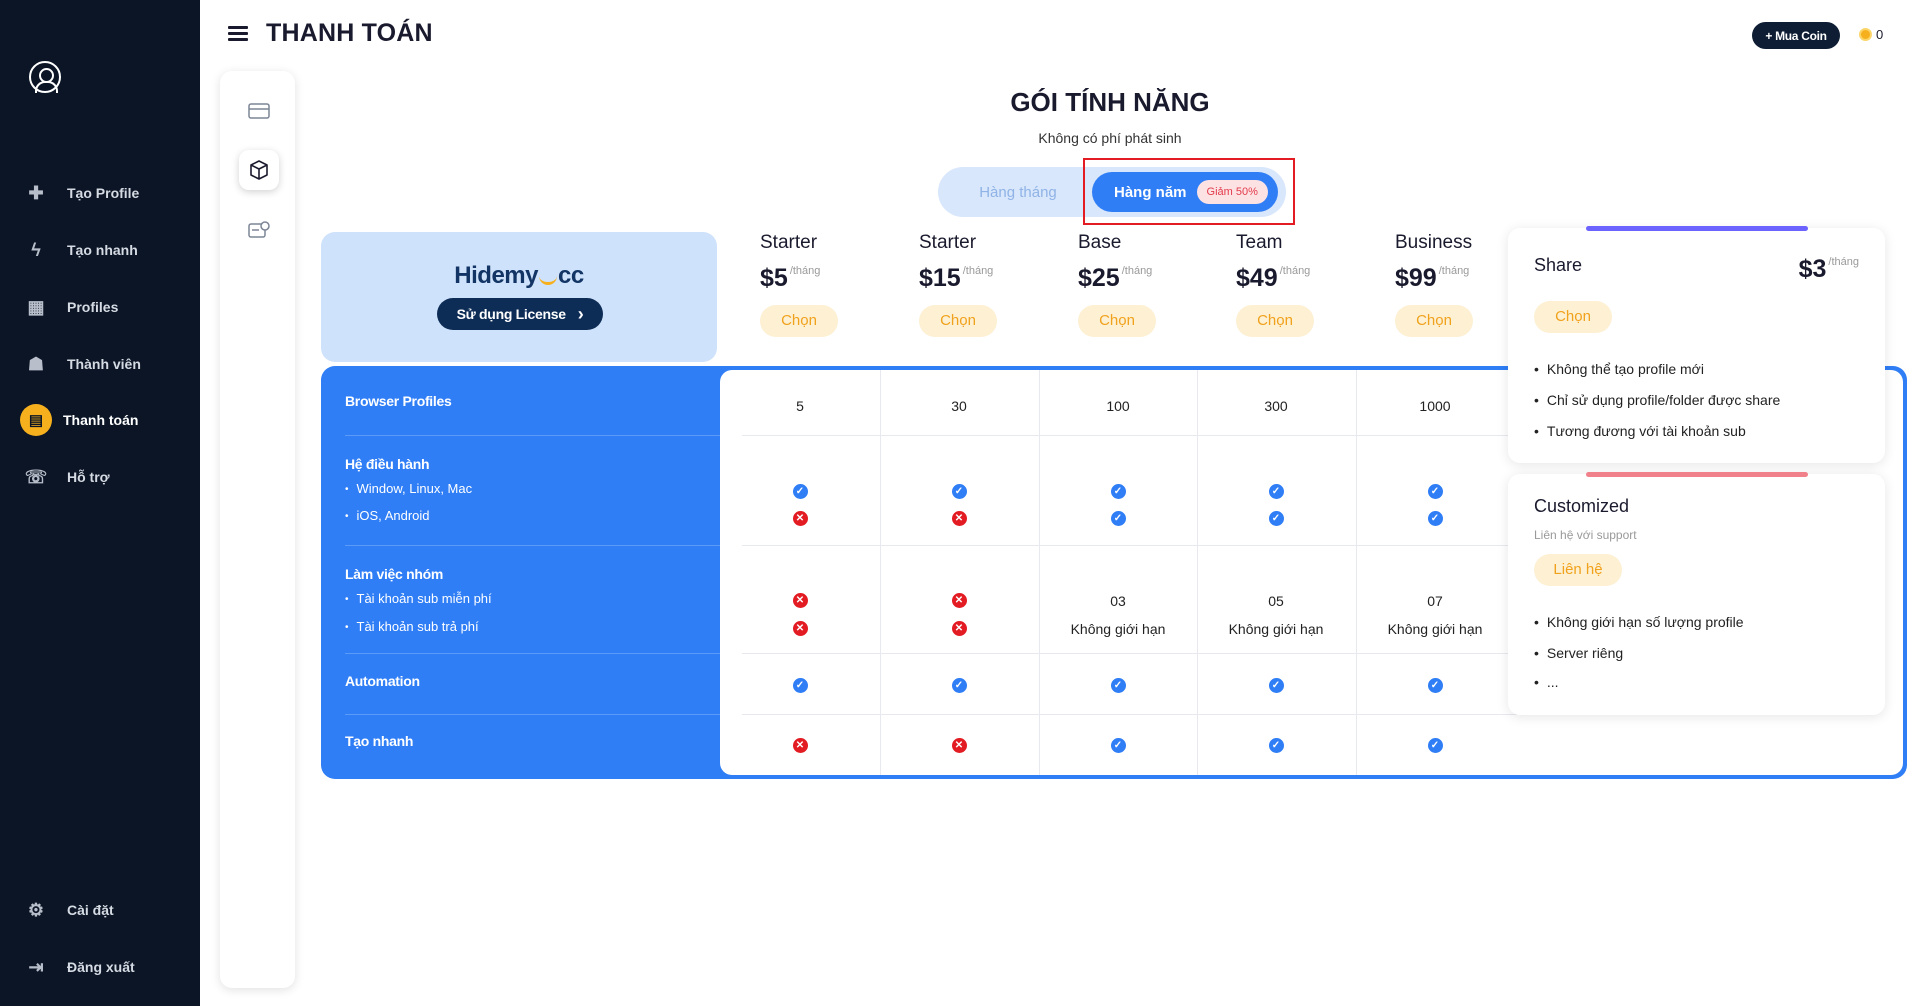 The height and width of the screenshot is (1006, 1919). What do you see at coordinates (36, 909) in the screenshot?
I see `gear-icon: ⚙` at bounding box center [36, 909].